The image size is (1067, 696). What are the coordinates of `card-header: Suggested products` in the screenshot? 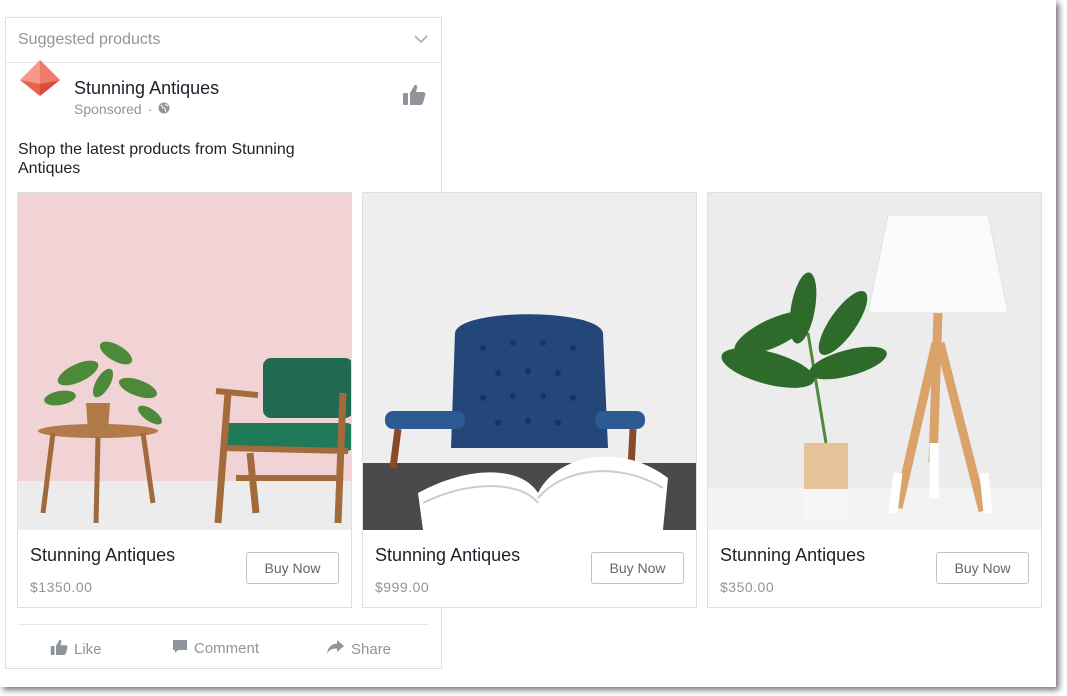 It's located at (223, 40).